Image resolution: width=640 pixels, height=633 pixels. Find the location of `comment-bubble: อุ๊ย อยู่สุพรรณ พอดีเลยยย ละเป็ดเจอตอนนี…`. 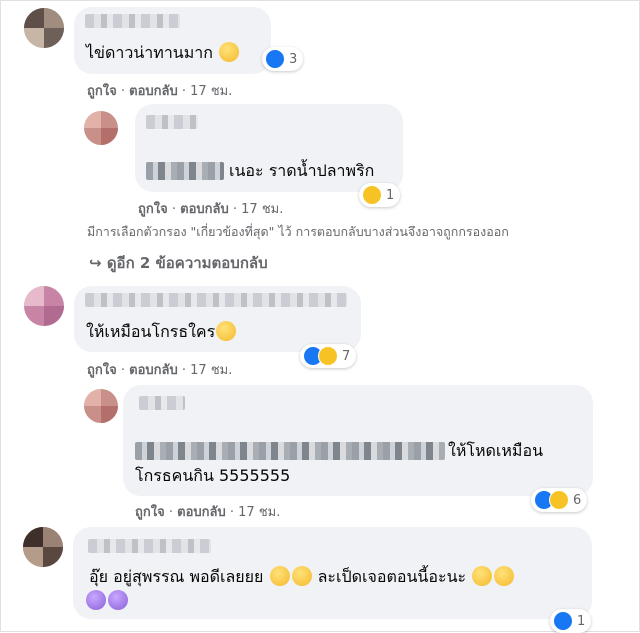

comment-bubble: อุ๊ย อยู่สุพรรณ พอดีเลยยย ละเป็ดเจอตอนนี… is located at coordinates (332, 573).